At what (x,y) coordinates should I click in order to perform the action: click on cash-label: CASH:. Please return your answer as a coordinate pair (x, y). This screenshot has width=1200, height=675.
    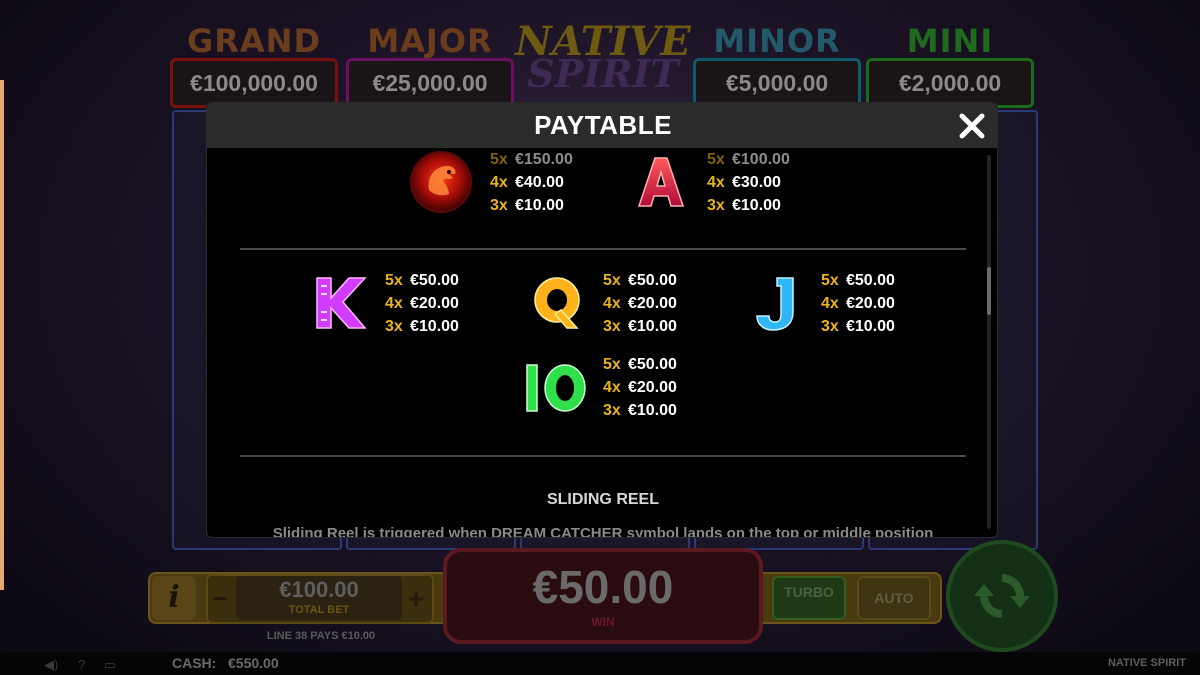
    Looking at the image, I should click on (194, 663).